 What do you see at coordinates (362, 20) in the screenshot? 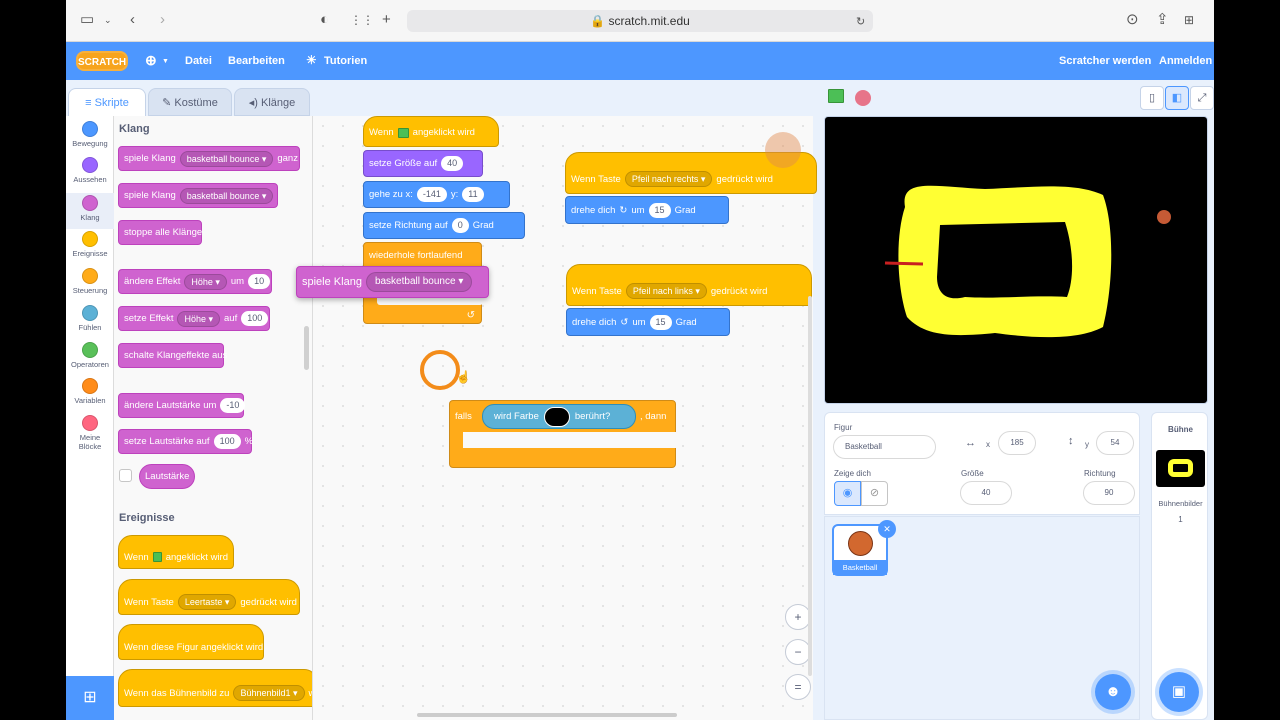
I see `grid-icon: ⋮⋮` at bounding box center [362, 20].